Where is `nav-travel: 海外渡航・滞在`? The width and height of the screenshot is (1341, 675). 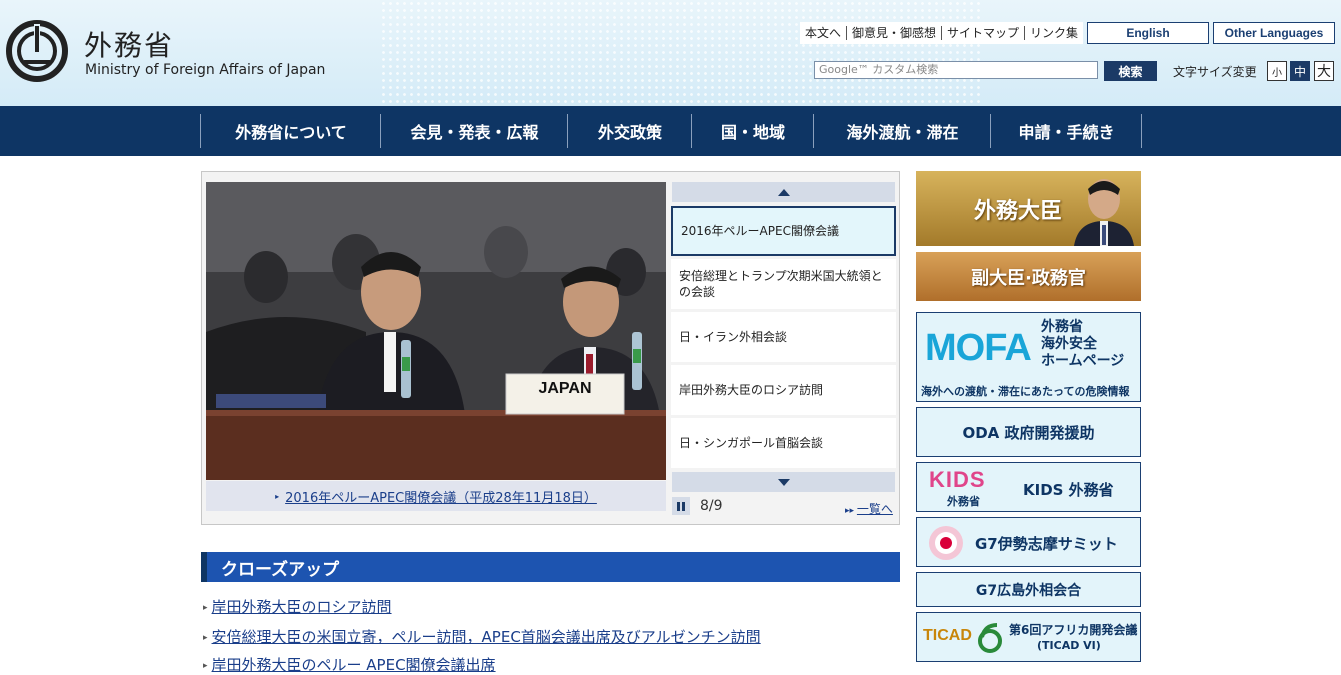 nav-travel: 海外渡航・滞在 is located at coordinates (902, 131).